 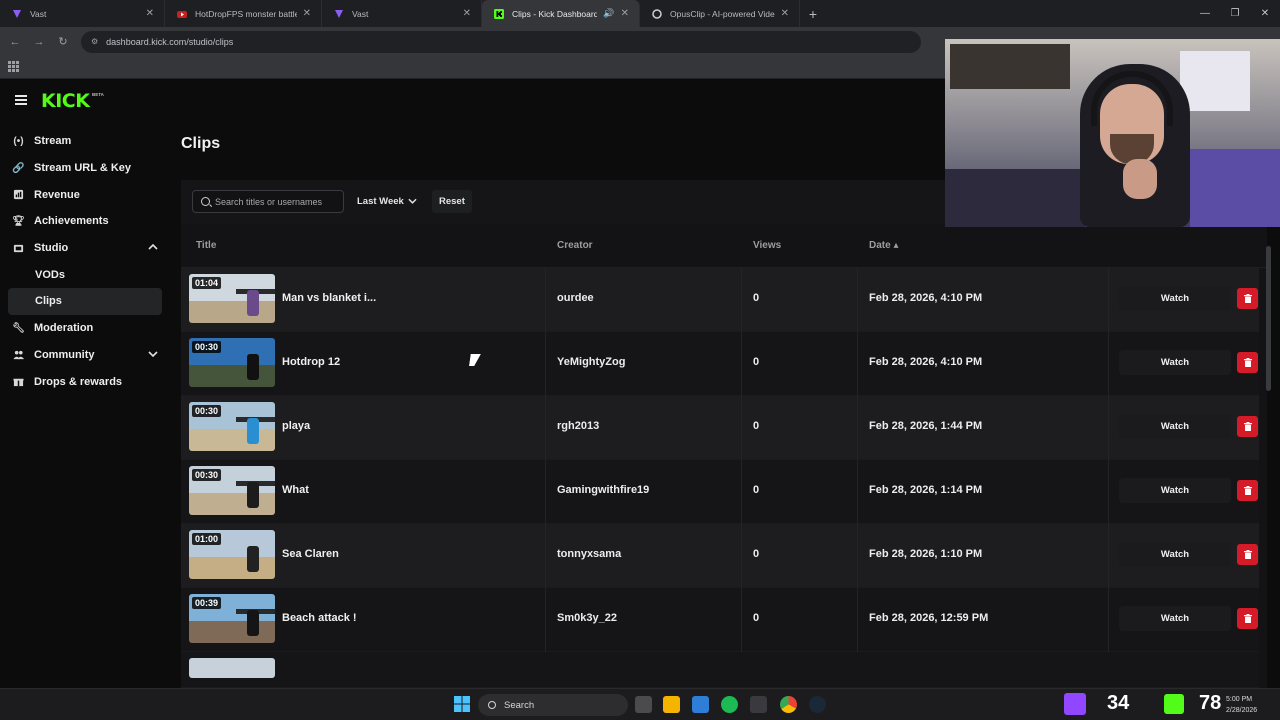 What do you see at coordinates (720, 670) in the screenshot?
I see `table-row-partial` at bounding box center [720, 670].